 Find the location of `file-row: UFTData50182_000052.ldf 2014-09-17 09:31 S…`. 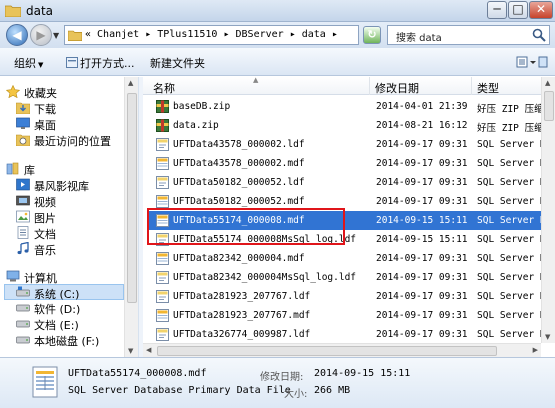

file-row: UFTData50182_000052.ldf 2014-09-17 09:31 S… is located at coordinates (346, 182).